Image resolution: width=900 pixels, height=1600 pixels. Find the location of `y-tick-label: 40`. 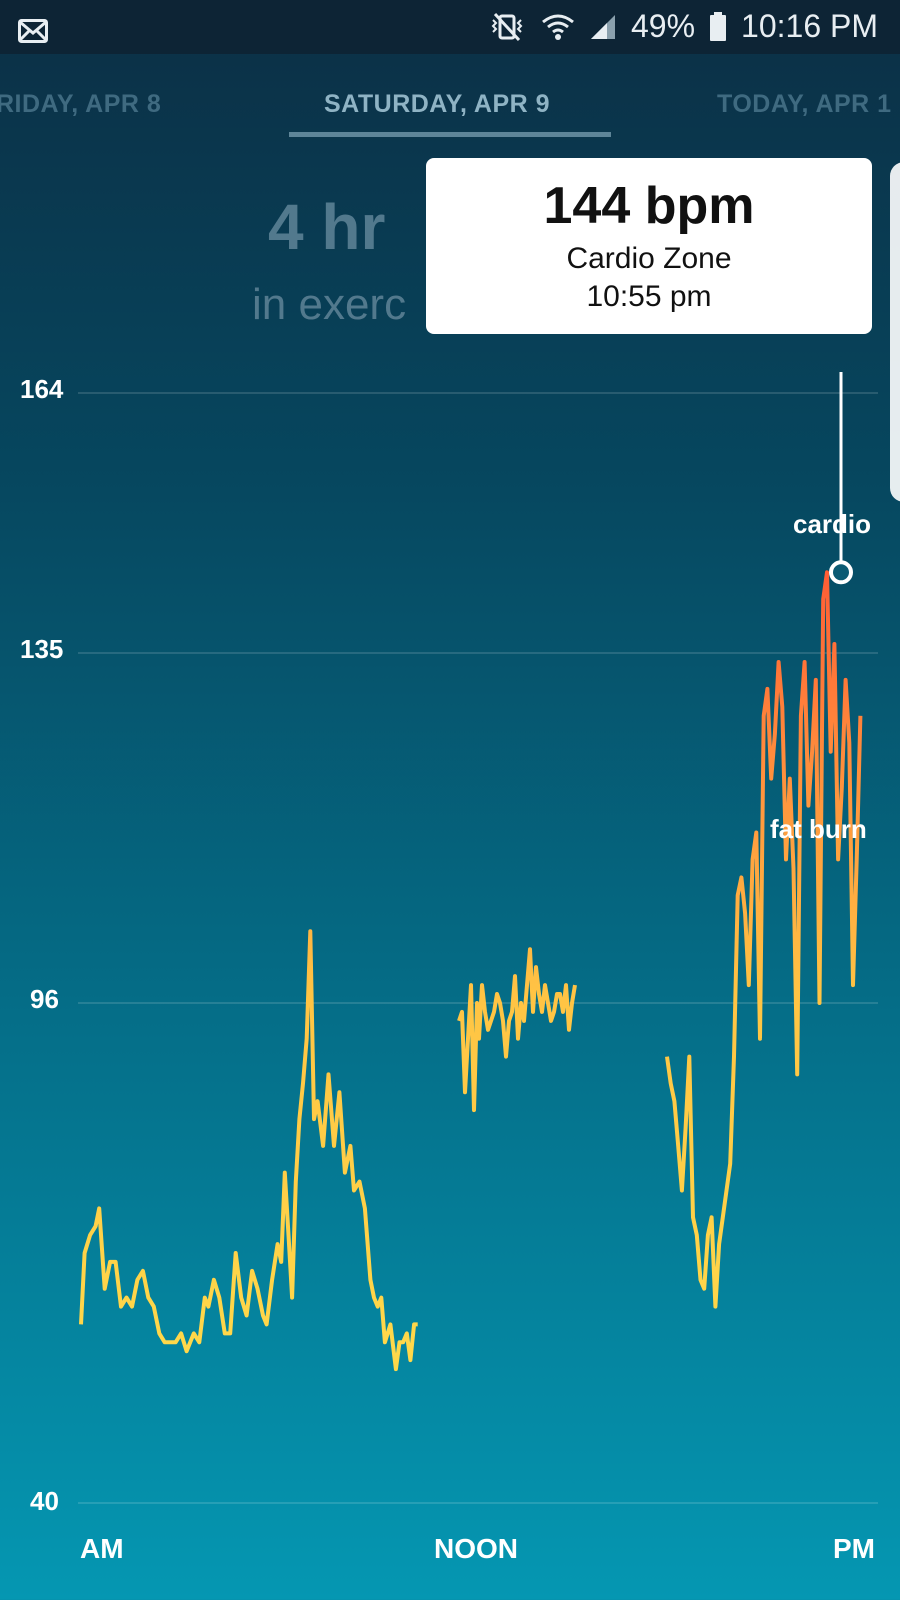

y-tick-label: 40 is located at coordinates (44, 1501).